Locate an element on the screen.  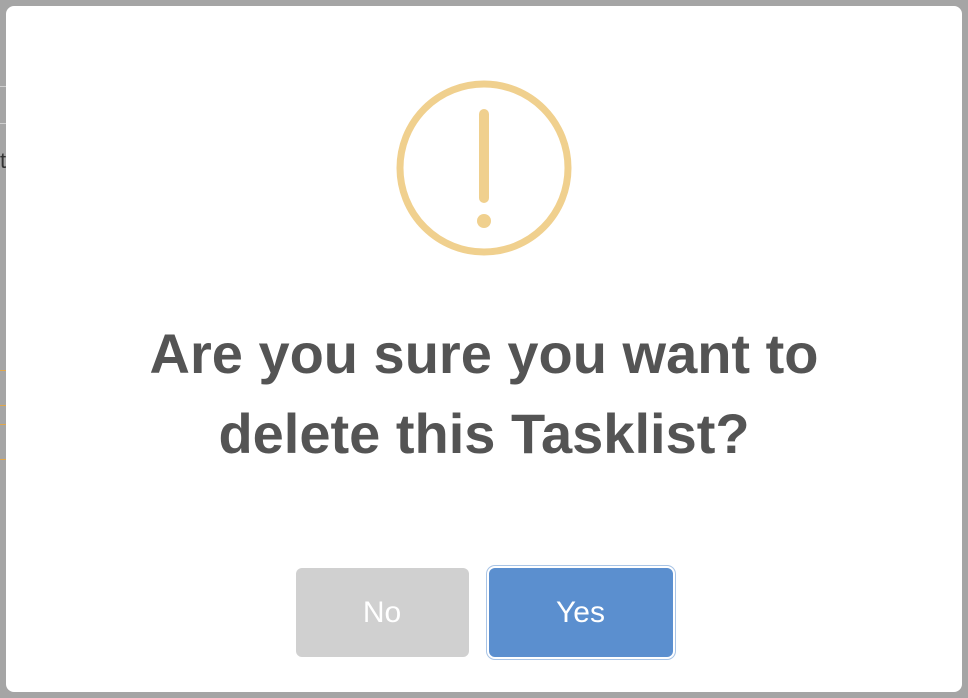
warning-exclamation-icon is located at coordinates (484, 168).